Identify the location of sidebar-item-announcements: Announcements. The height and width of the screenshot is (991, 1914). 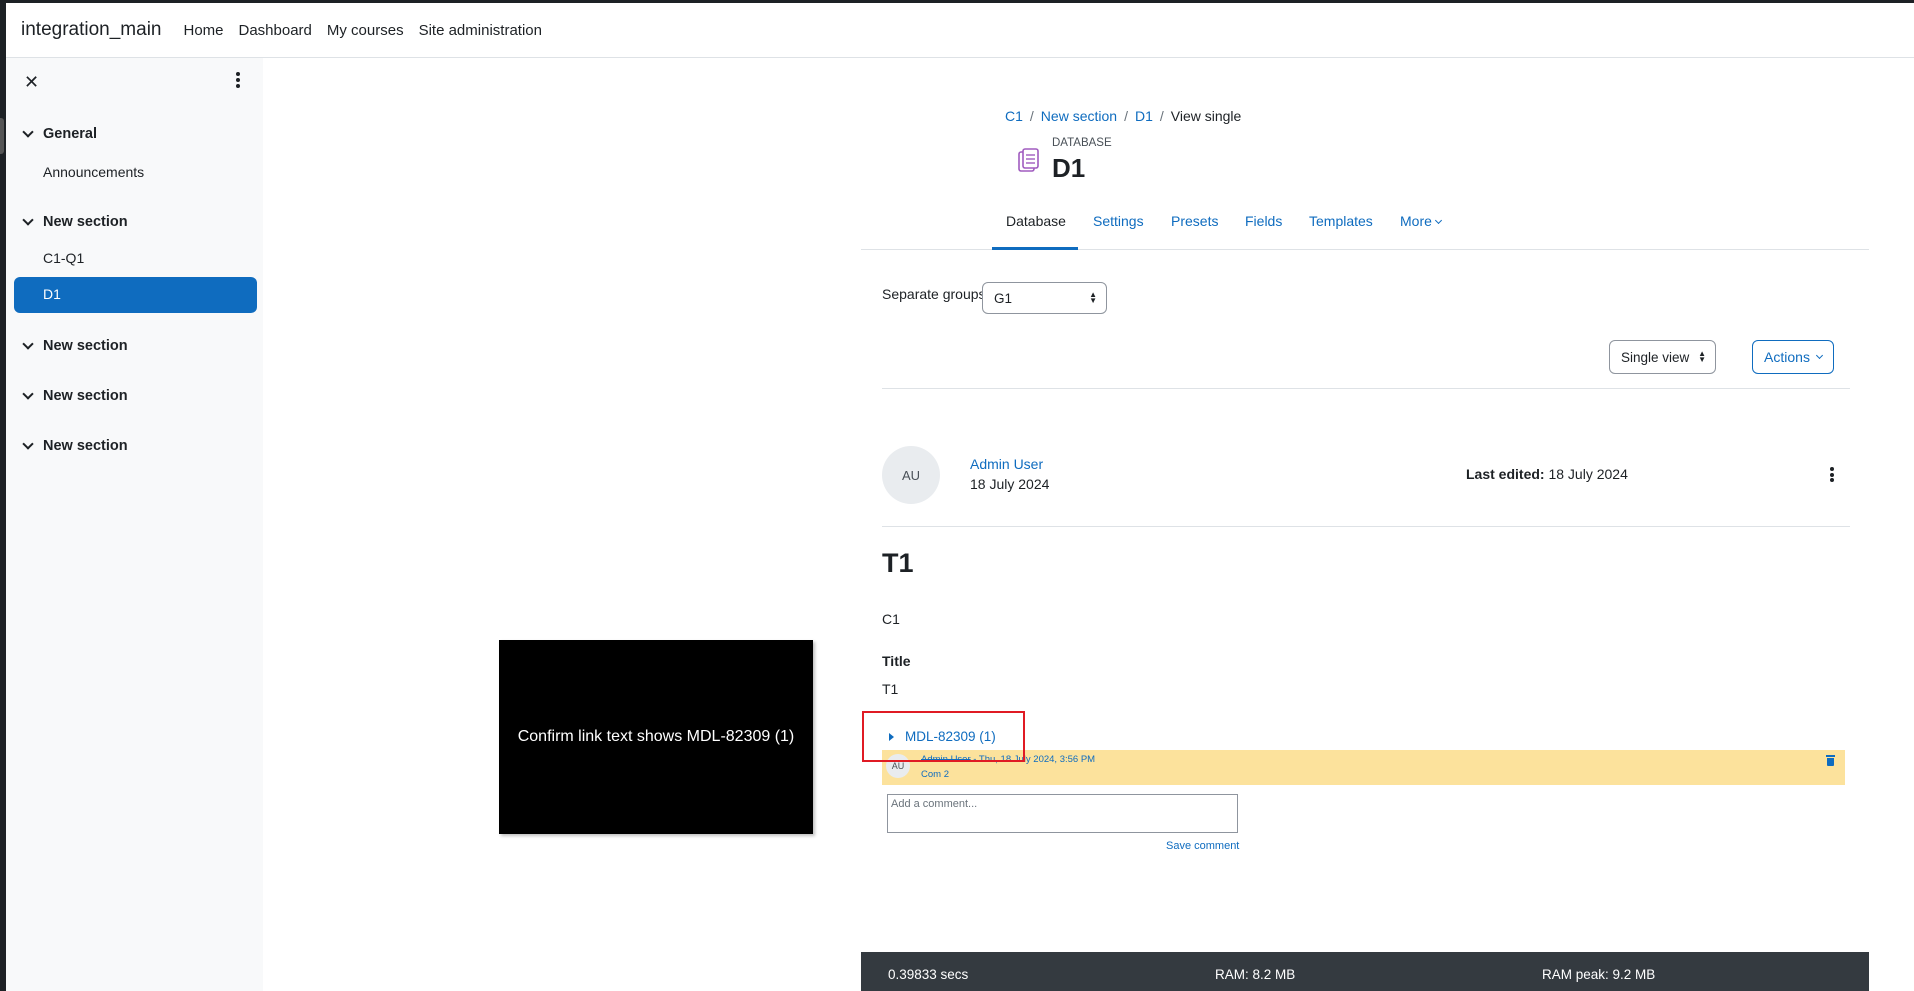
(93, 172).